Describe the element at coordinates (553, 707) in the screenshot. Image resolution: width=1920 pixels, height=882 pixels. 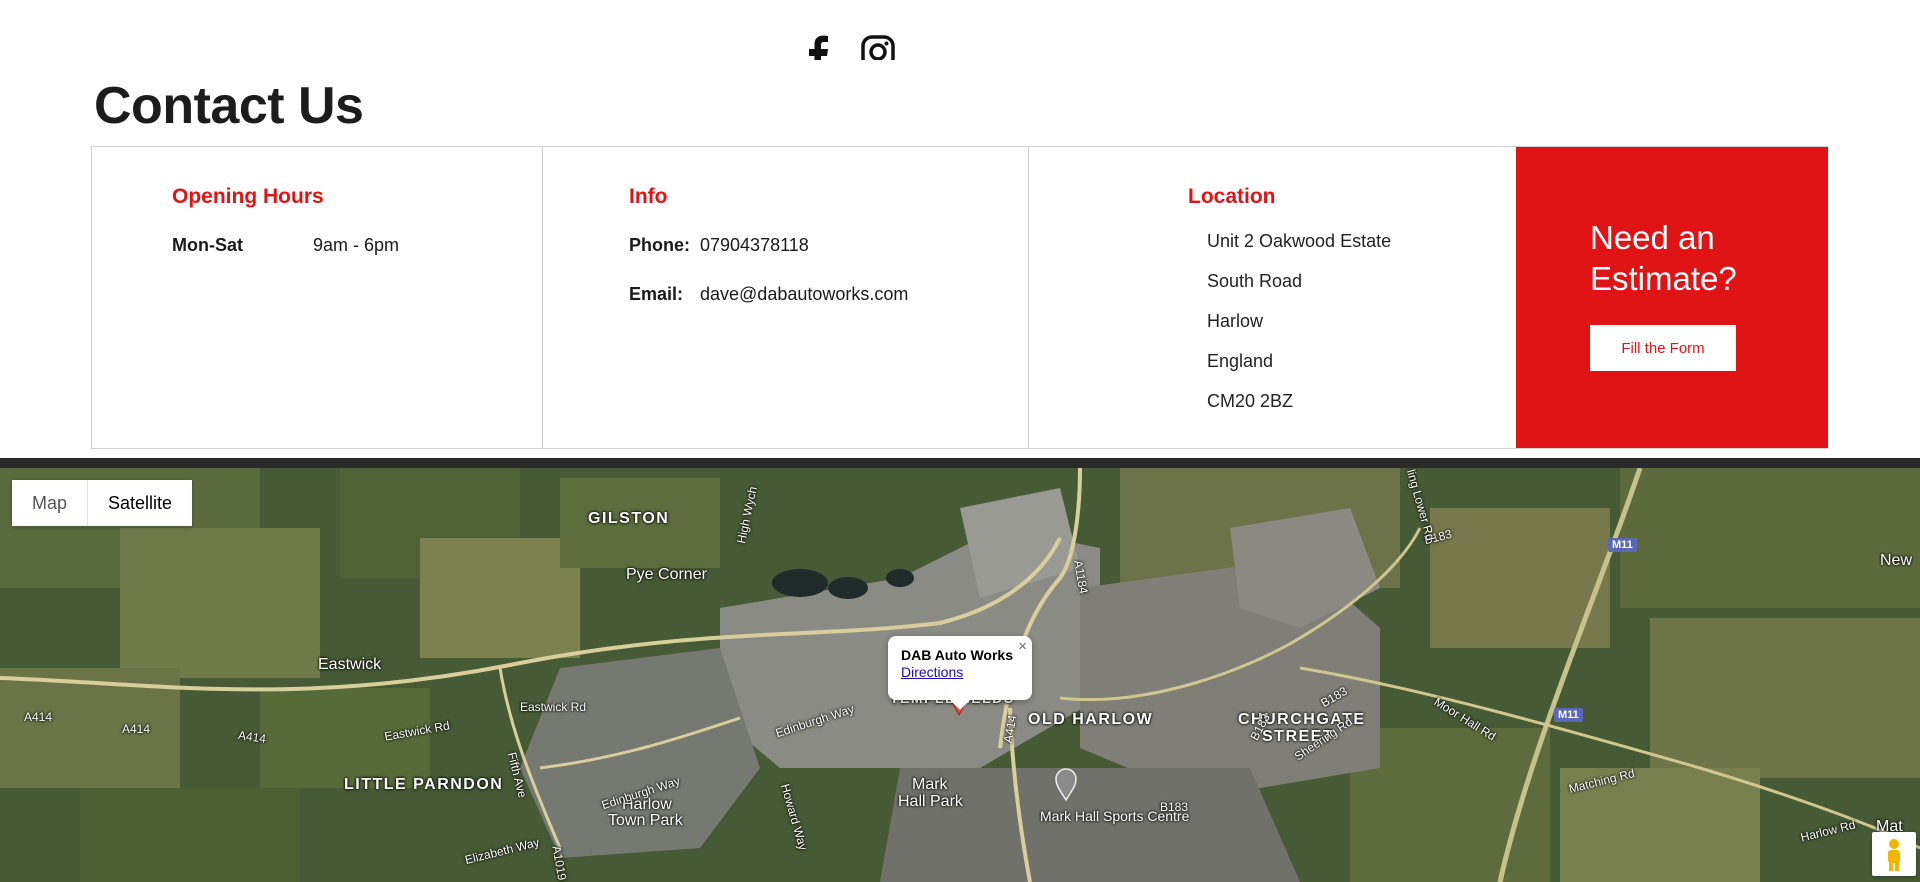
I see `road-label: Eastwick Rd` at that location.